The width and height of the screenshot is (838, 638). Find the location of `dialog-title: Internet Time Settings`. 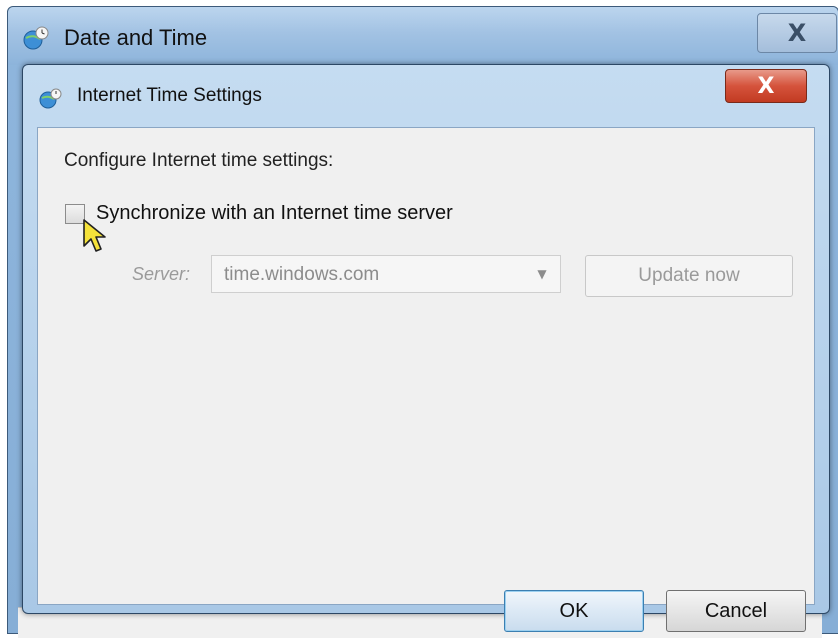

dialog-title: Internet Time Settings is located at coordinates (169, 95).